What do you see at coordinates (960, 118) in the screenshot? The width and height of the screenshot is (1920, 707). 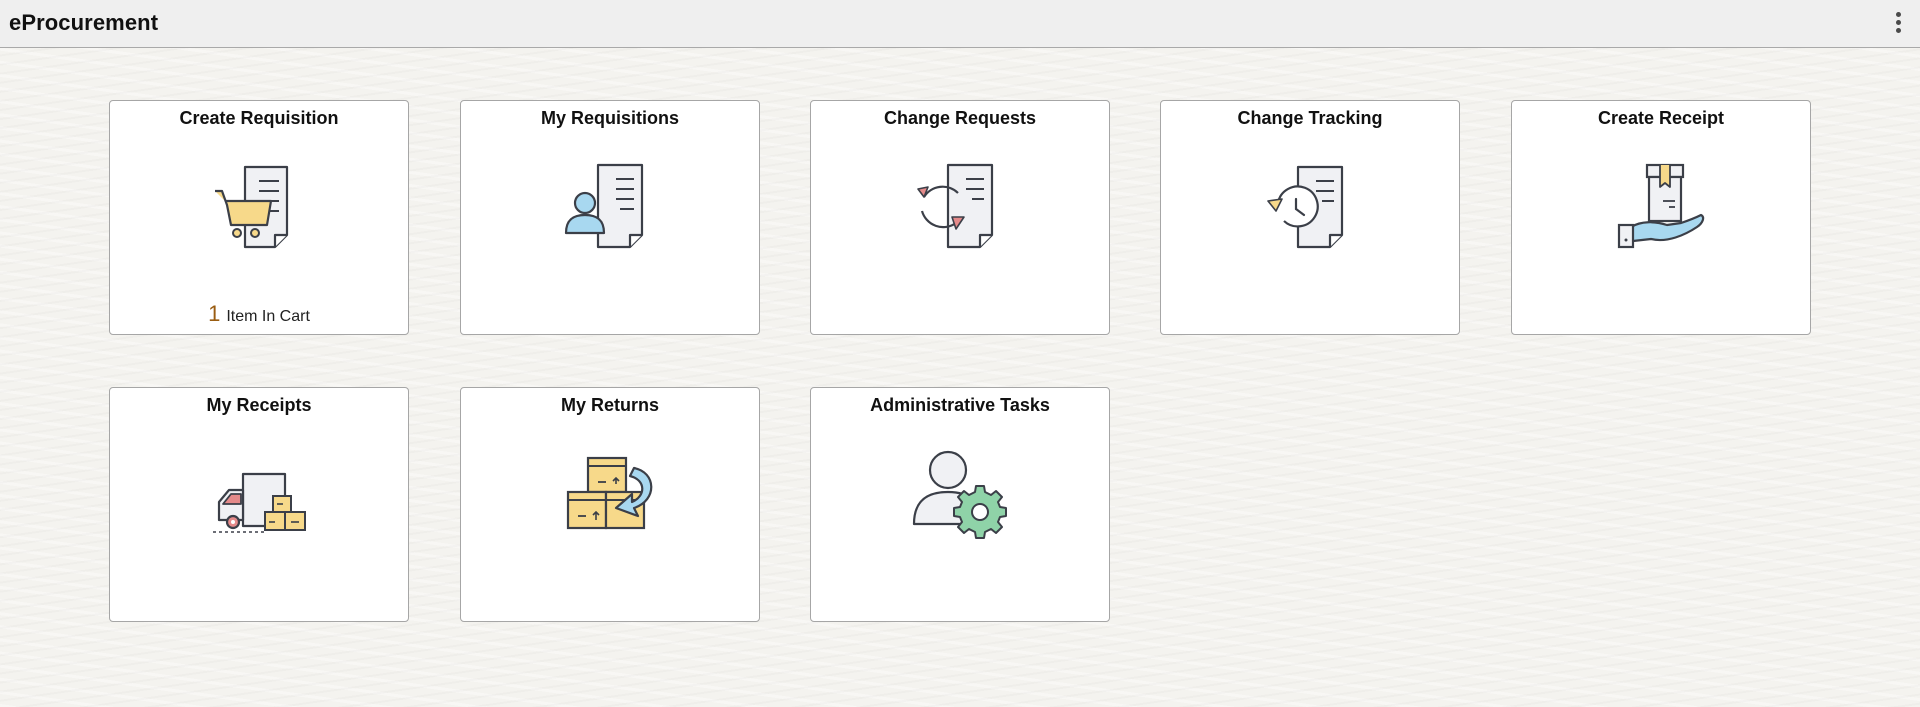 I see `tile-title: Change Requests` at bounding box center [960, 118].